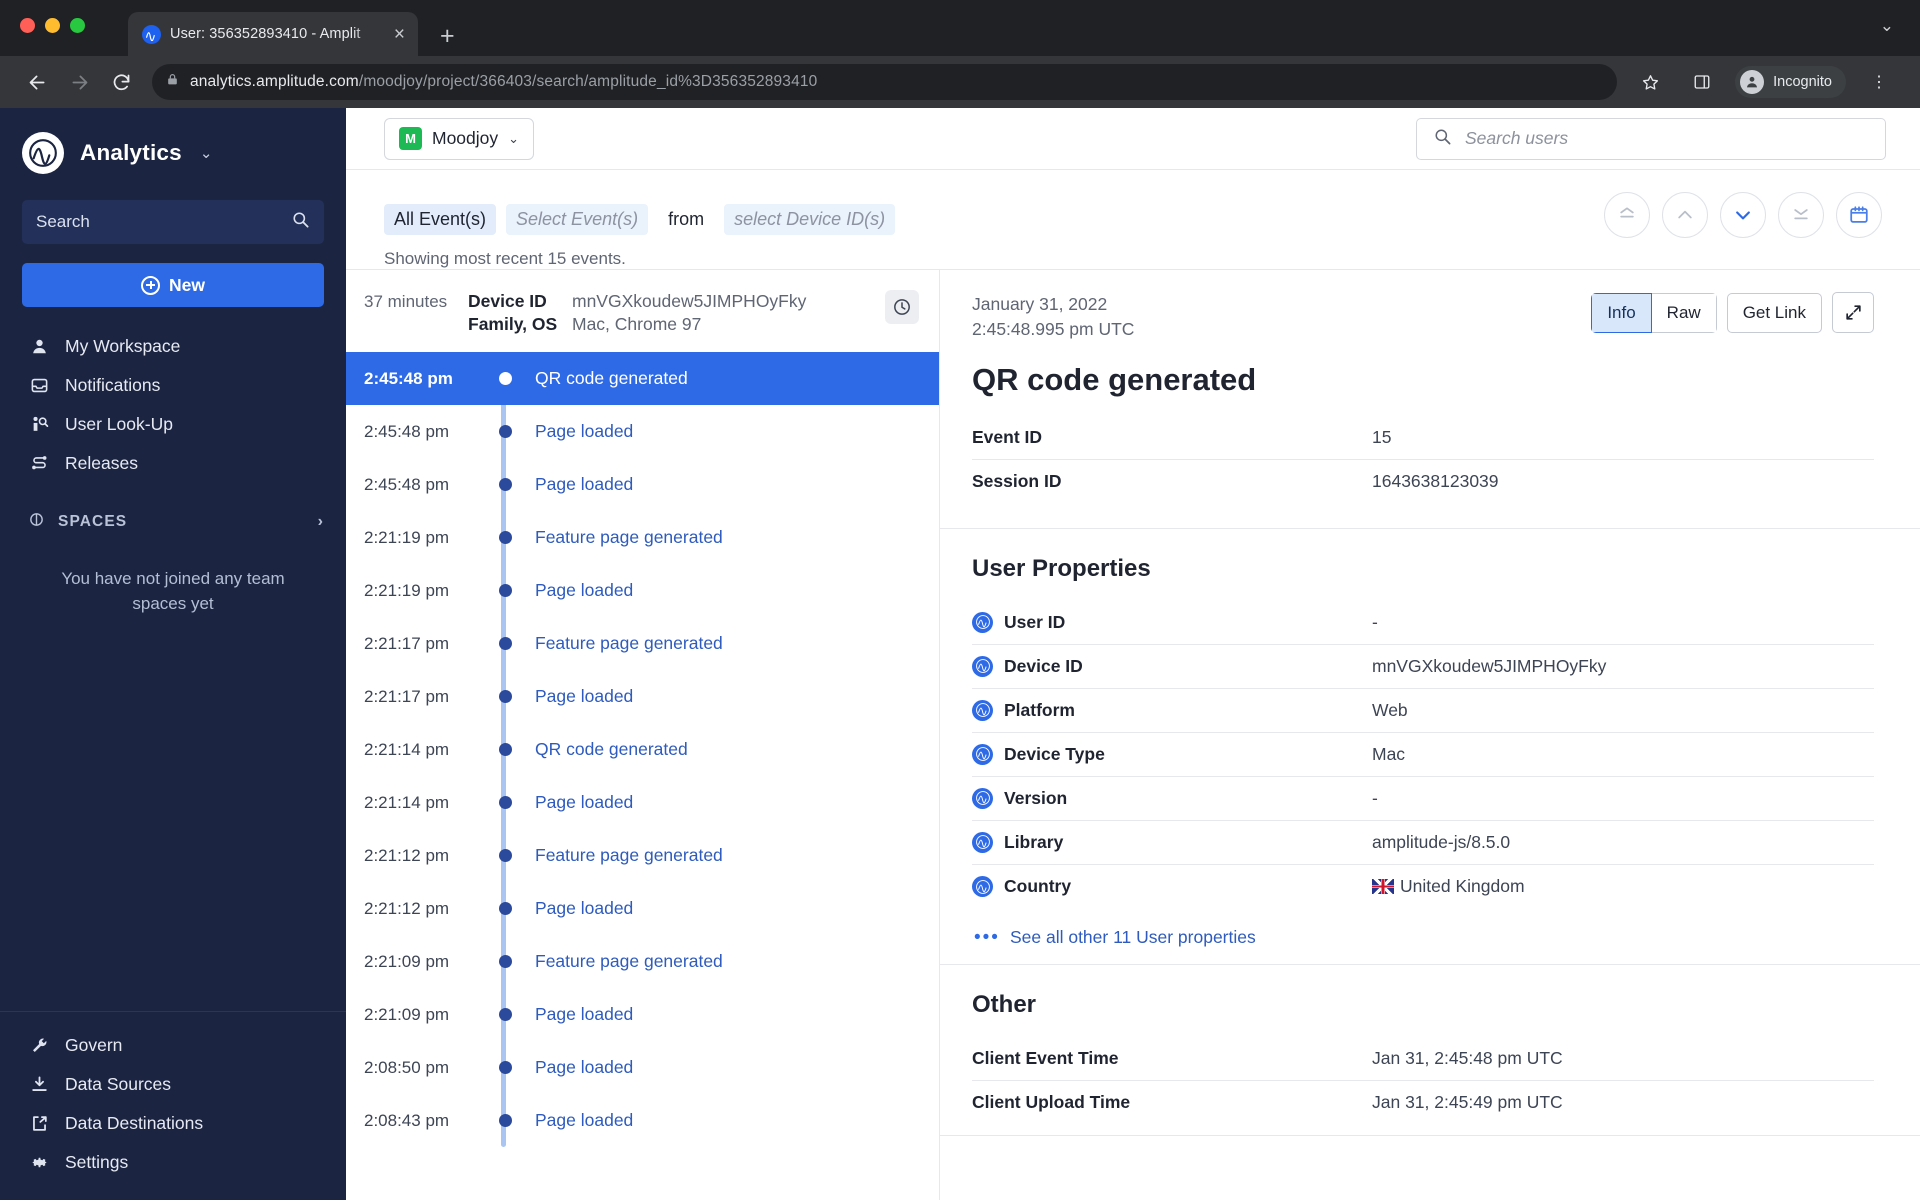  I want to click on sidebar-item-releases: Releases, so click(173, 463).